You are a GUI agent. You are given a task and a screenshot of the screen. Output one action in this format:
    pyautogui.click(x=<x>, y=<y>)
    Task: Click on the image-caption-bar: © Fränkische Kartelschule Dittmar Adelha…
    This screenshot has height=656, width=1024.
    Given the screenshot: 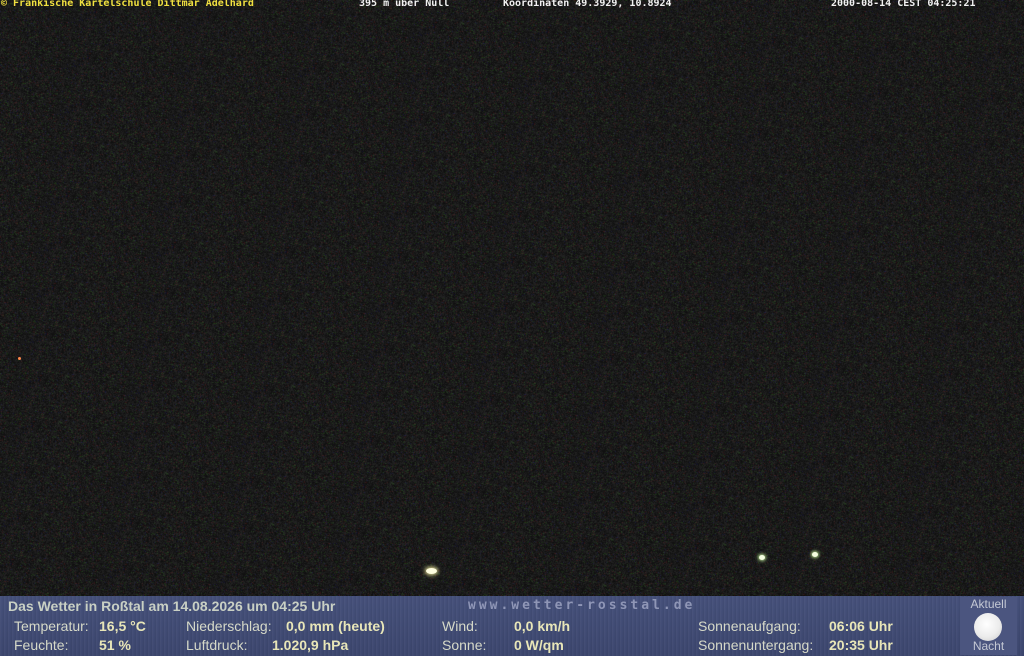 What is the action you would take?
    pyautogui.click(x=512, y=5)
    